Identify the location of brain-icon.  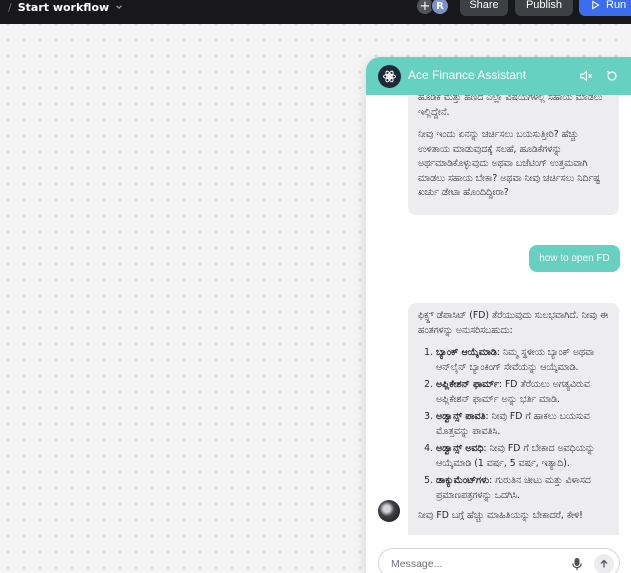
(389, 76).